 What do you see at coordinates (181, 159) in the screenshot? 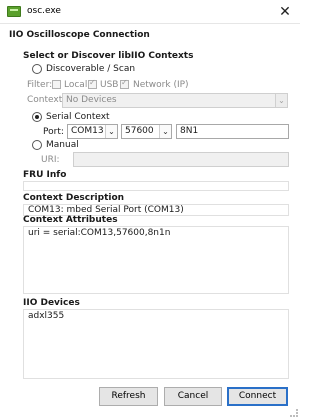
I see `uri-input` at bounding box center [181, 159].